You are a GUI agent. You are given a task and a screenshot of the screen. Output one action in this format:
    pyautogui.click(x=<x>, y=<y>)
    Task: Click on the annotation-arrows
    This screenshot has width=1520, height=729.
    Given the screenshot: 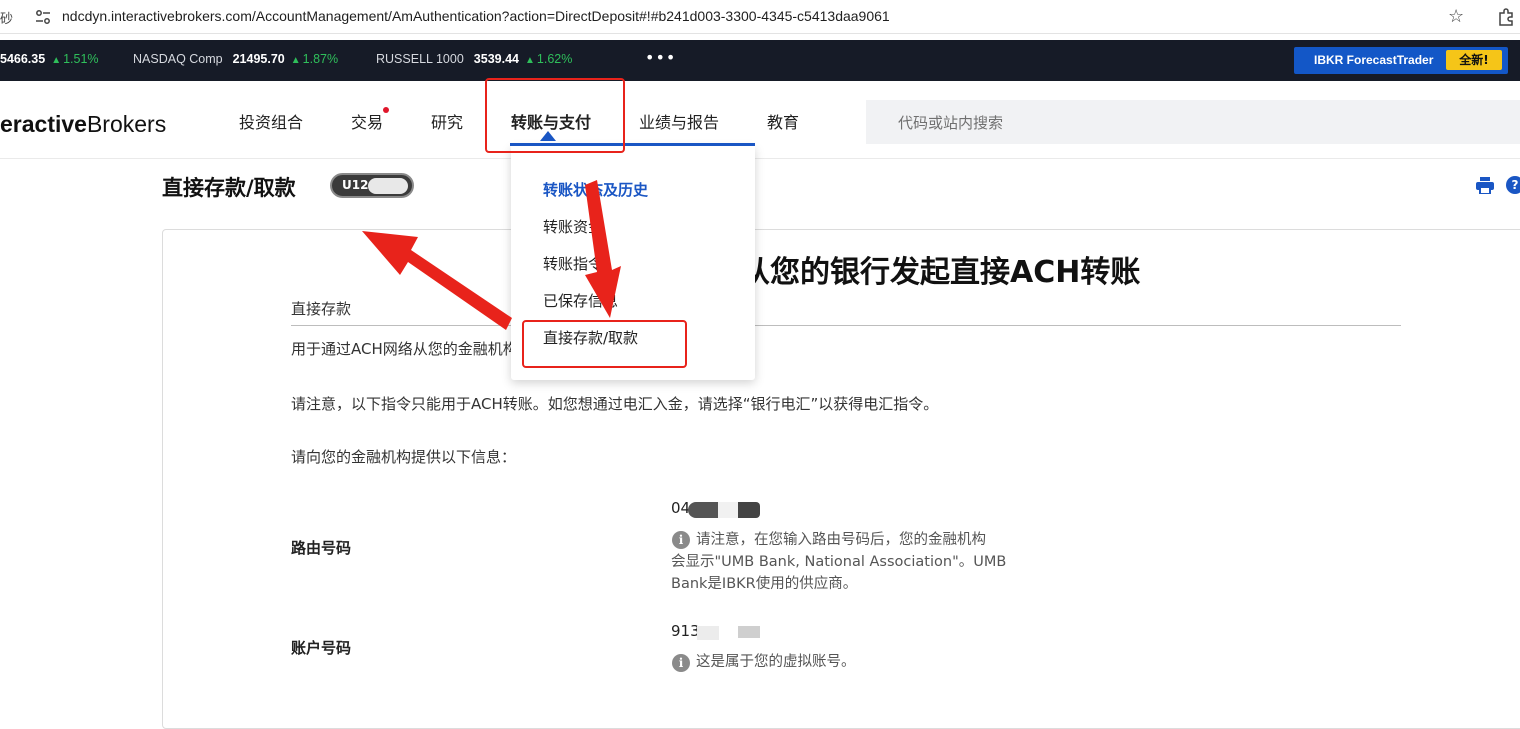 What is the action you would take?
    pyautogui.click(x=491, y=255)
    